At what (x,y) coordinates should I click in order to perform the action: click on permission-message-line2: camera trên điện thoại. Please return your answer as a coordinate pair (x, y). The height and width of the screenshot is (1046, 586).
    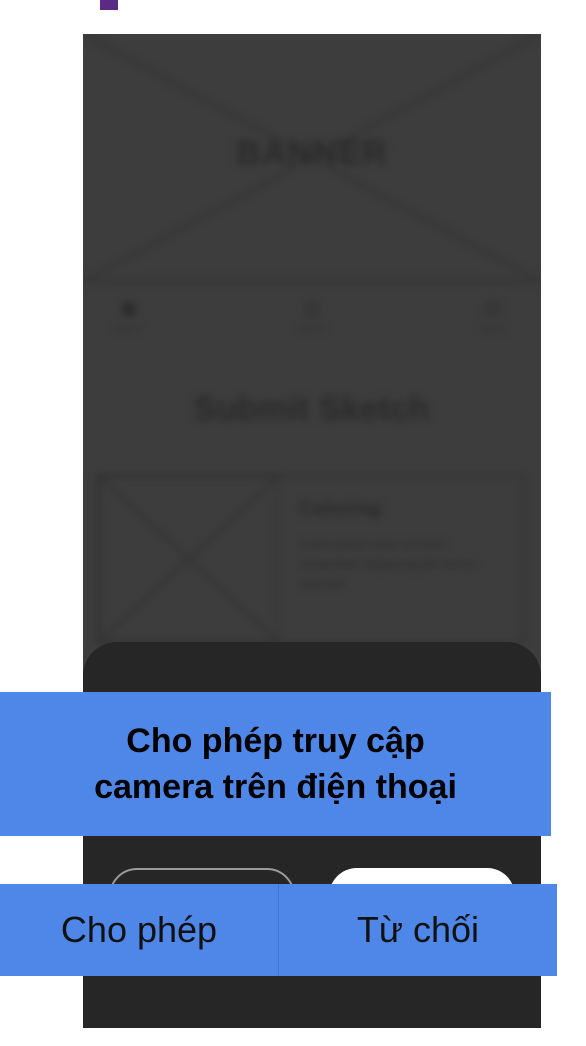
    Looking at the image, I should click on (275, 787).